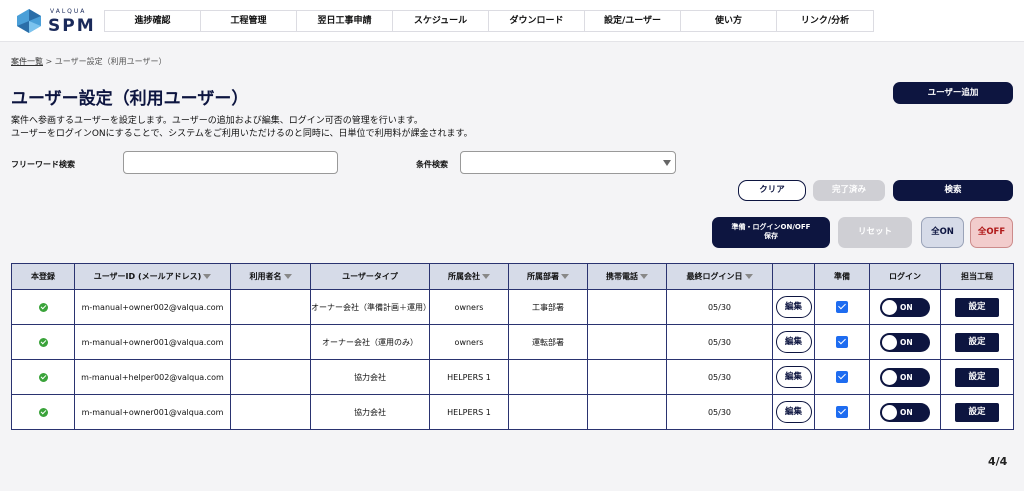  Describe the element at coordinates (249, 21) in the screenshot. I see `nav-process-management: 工程管理` at that location.